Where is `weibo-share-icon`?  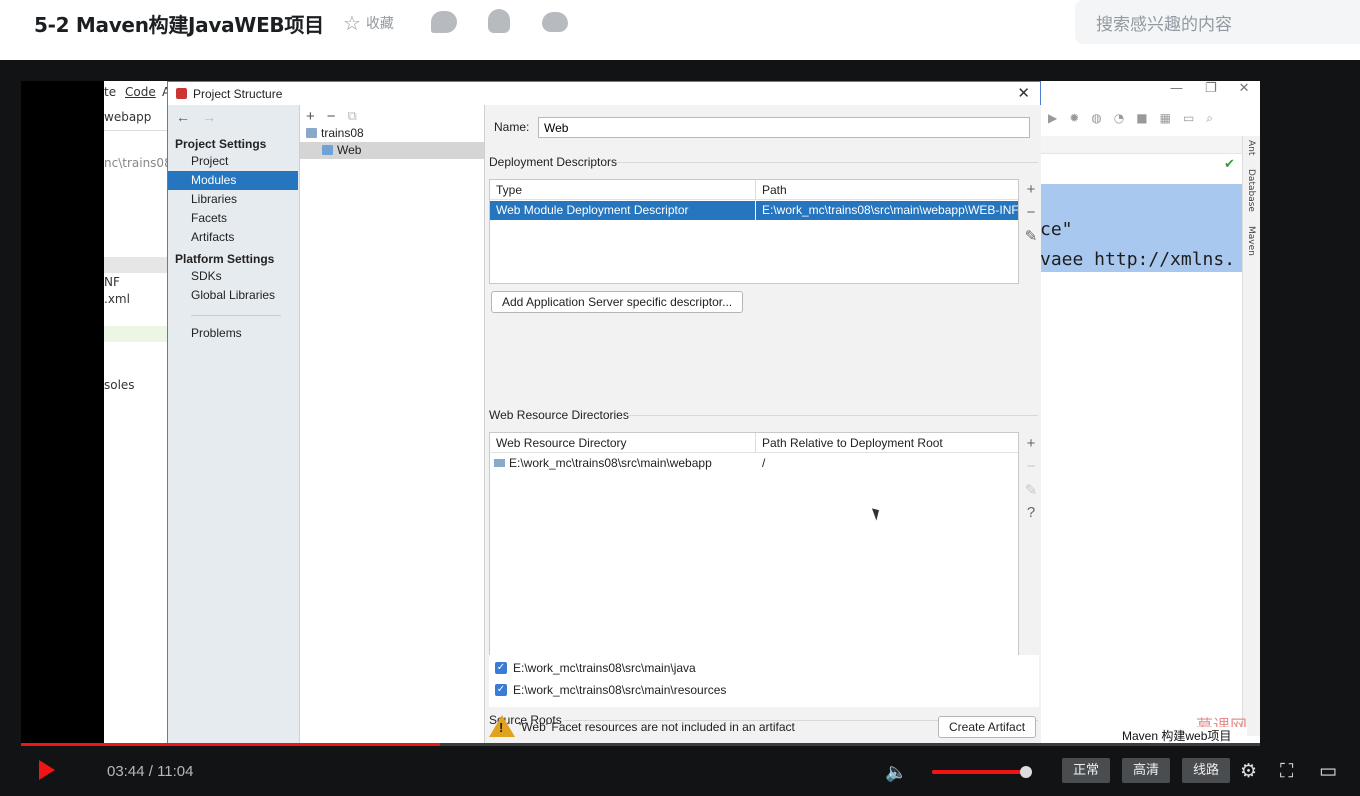
weibo-share-icon is located at coordinates (555, 22).